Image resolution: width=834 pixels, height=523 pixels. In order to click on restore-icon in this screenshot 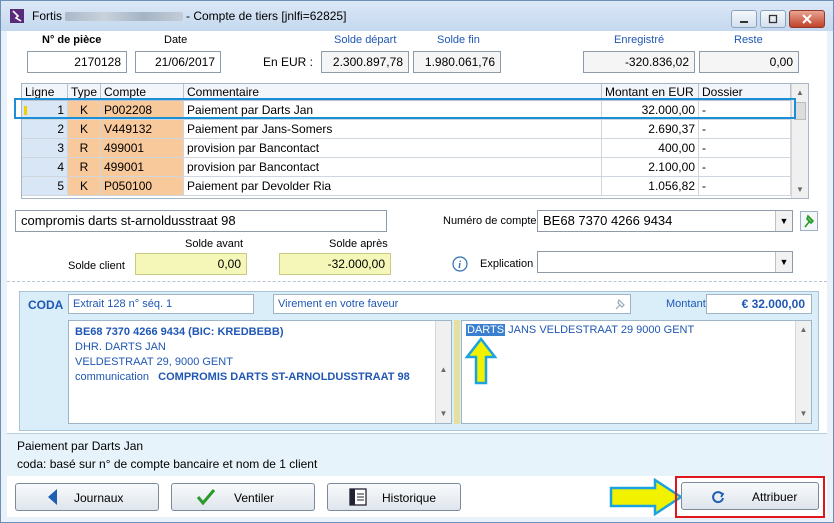, I will do `click(773, 19)`.